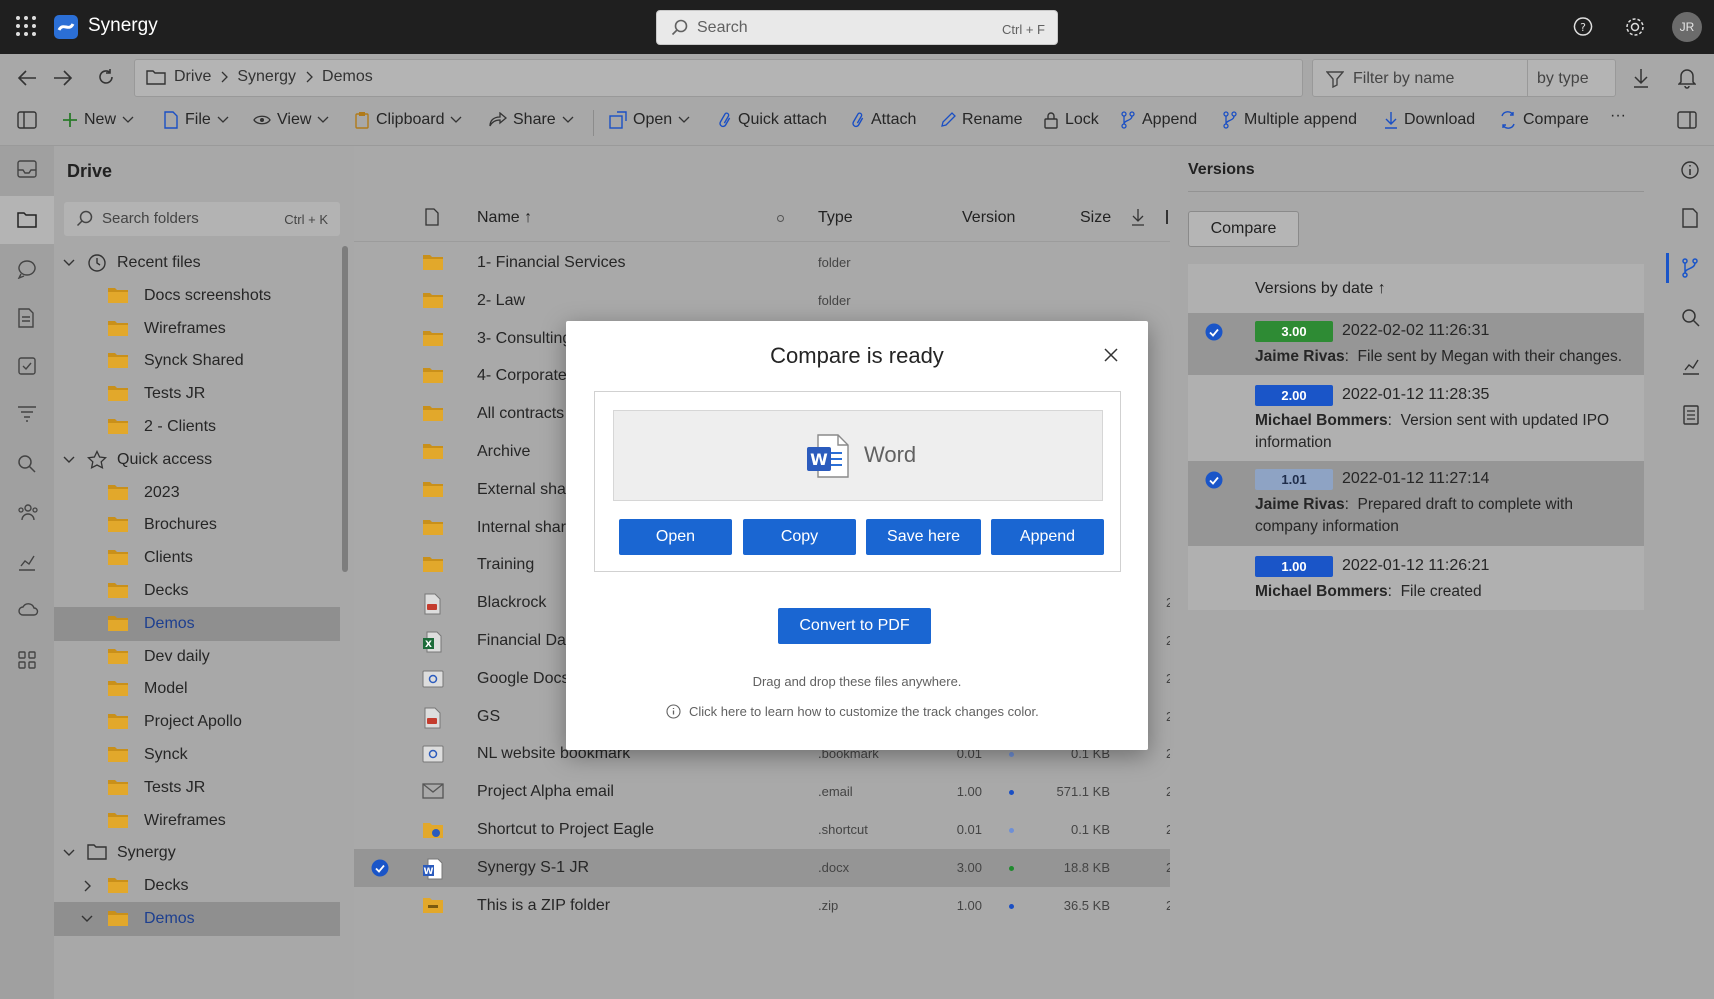 The image size is (1714, 999). I want to click on tree-item: Clients, so click(197, 558).